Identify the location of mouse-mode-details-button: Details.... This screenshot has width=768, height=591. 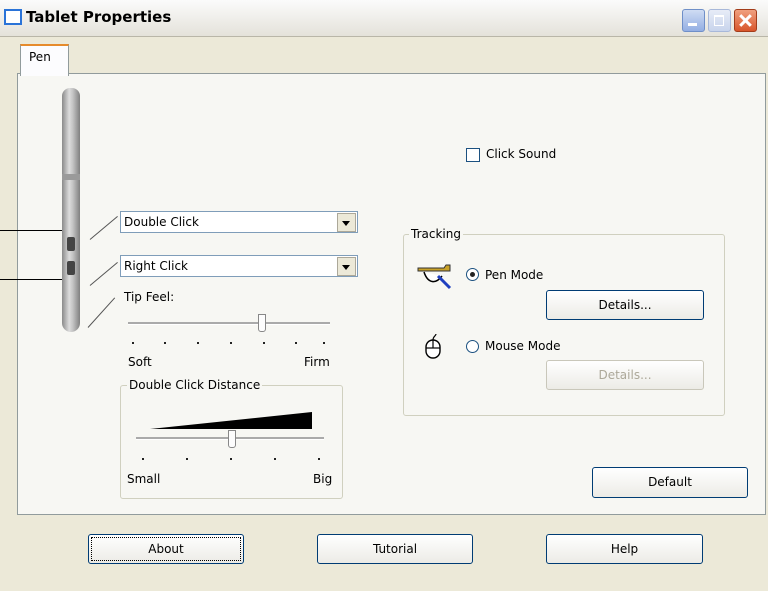
(625, 375).